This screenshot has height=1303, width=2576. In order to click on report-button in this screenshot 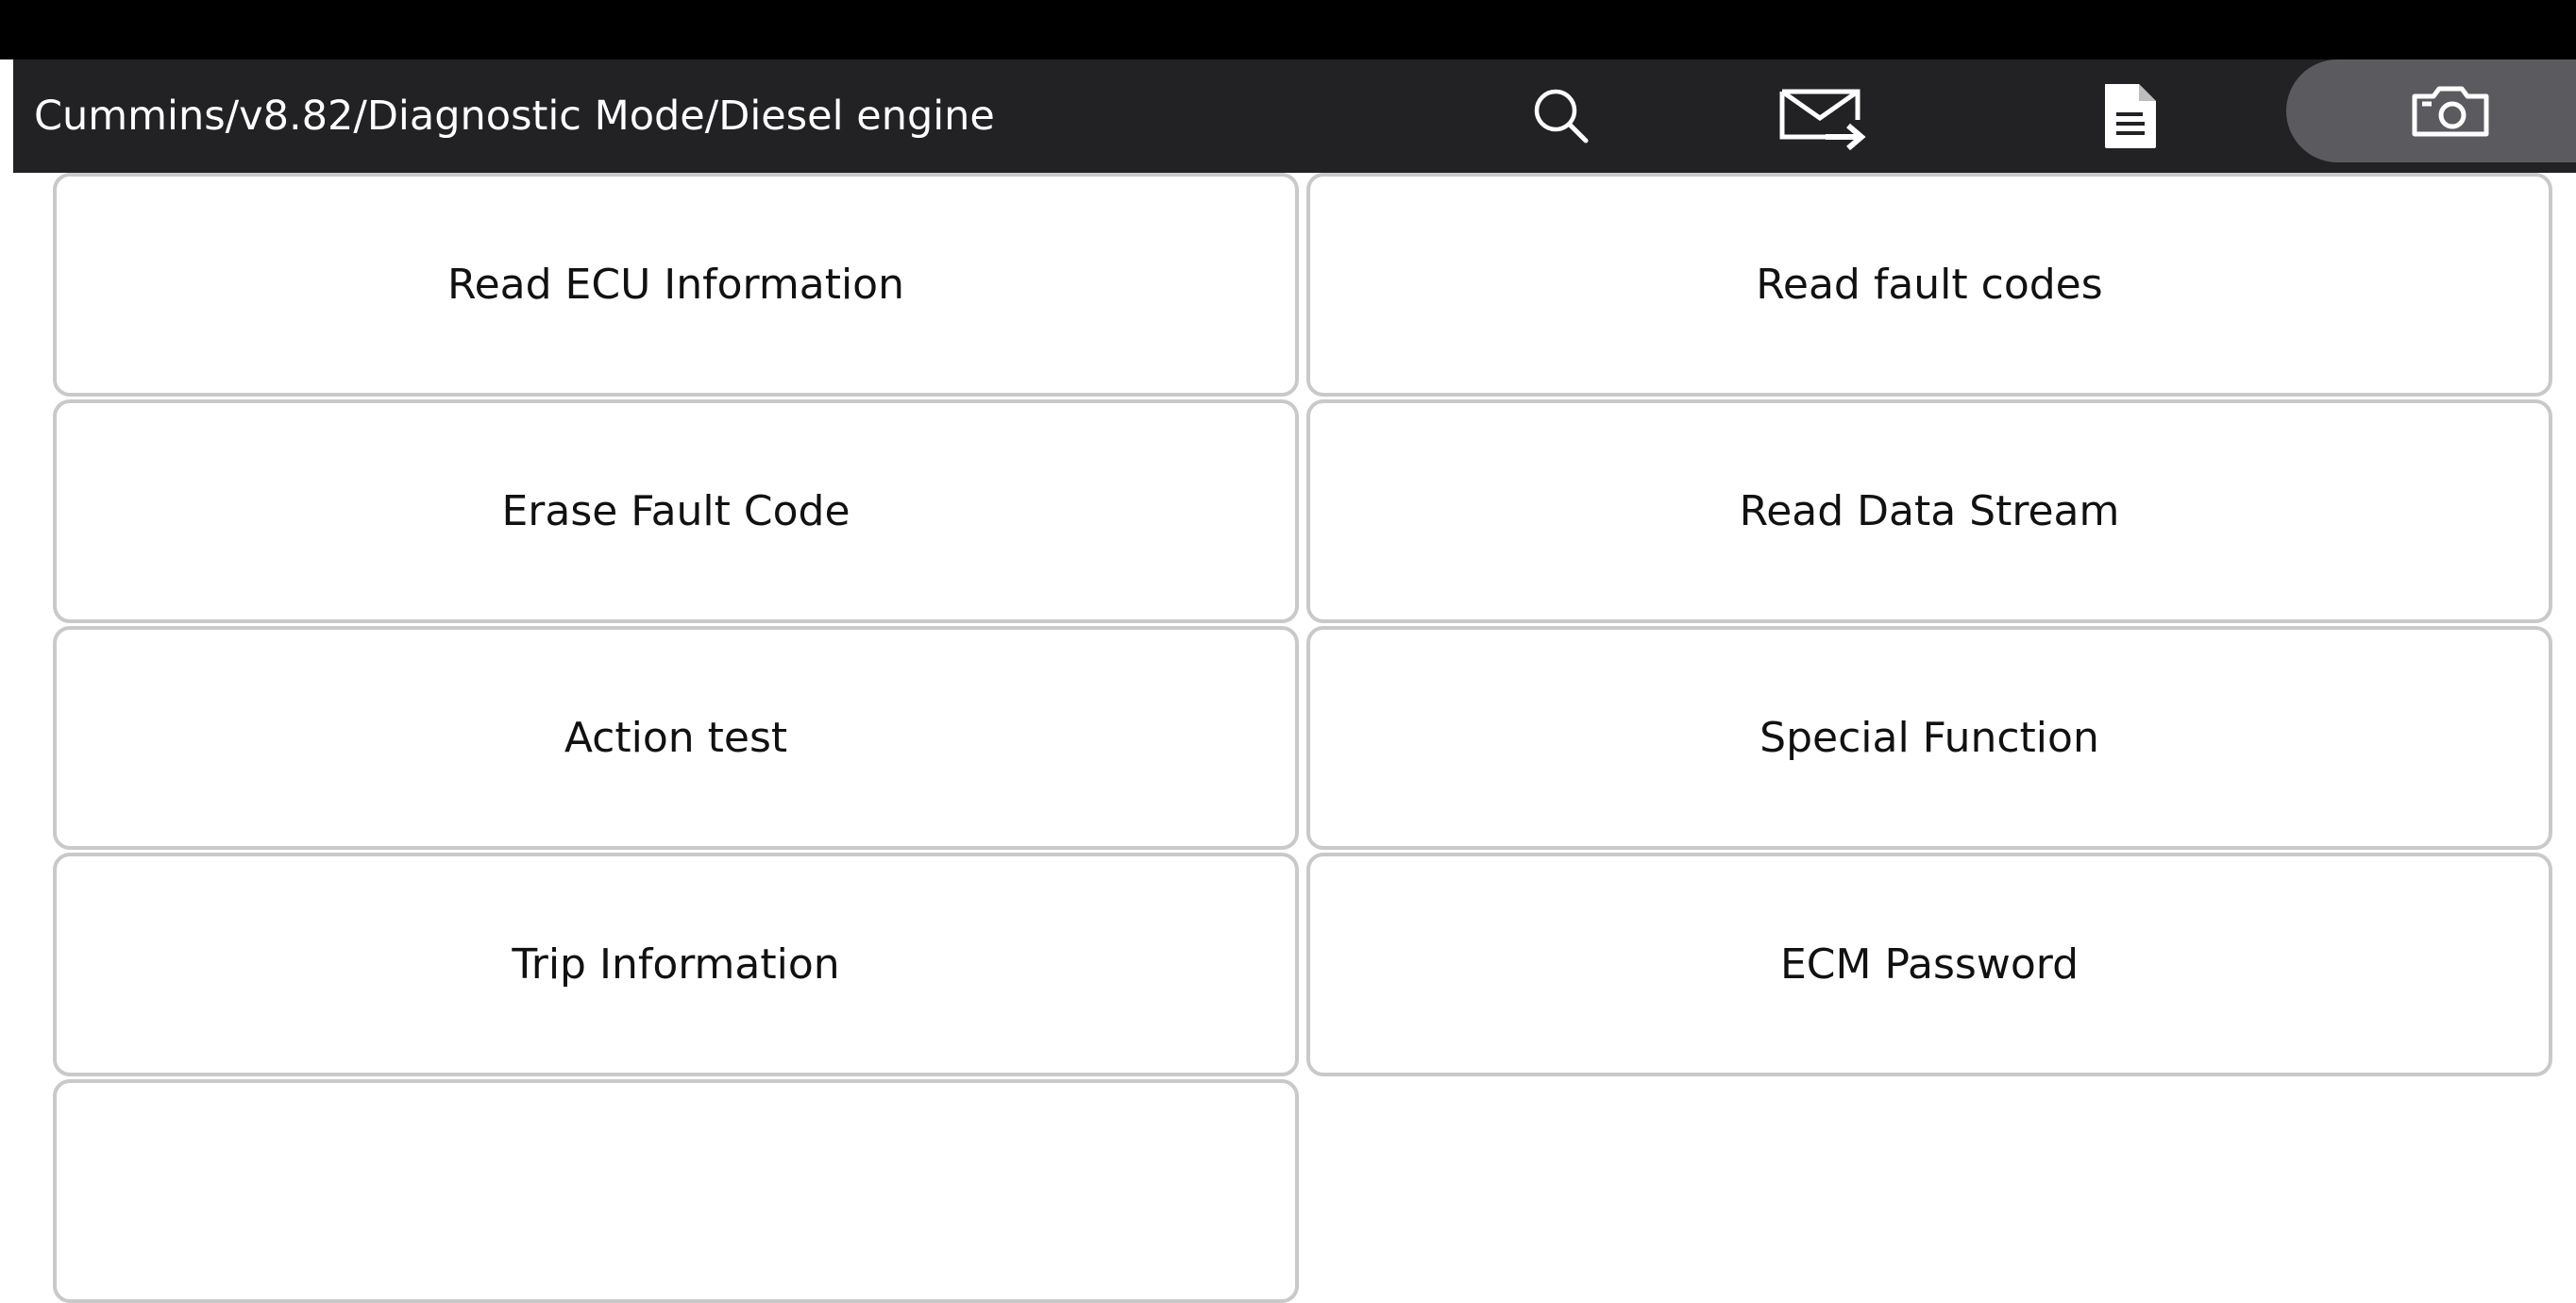, I will do `click(2129, 116)`.